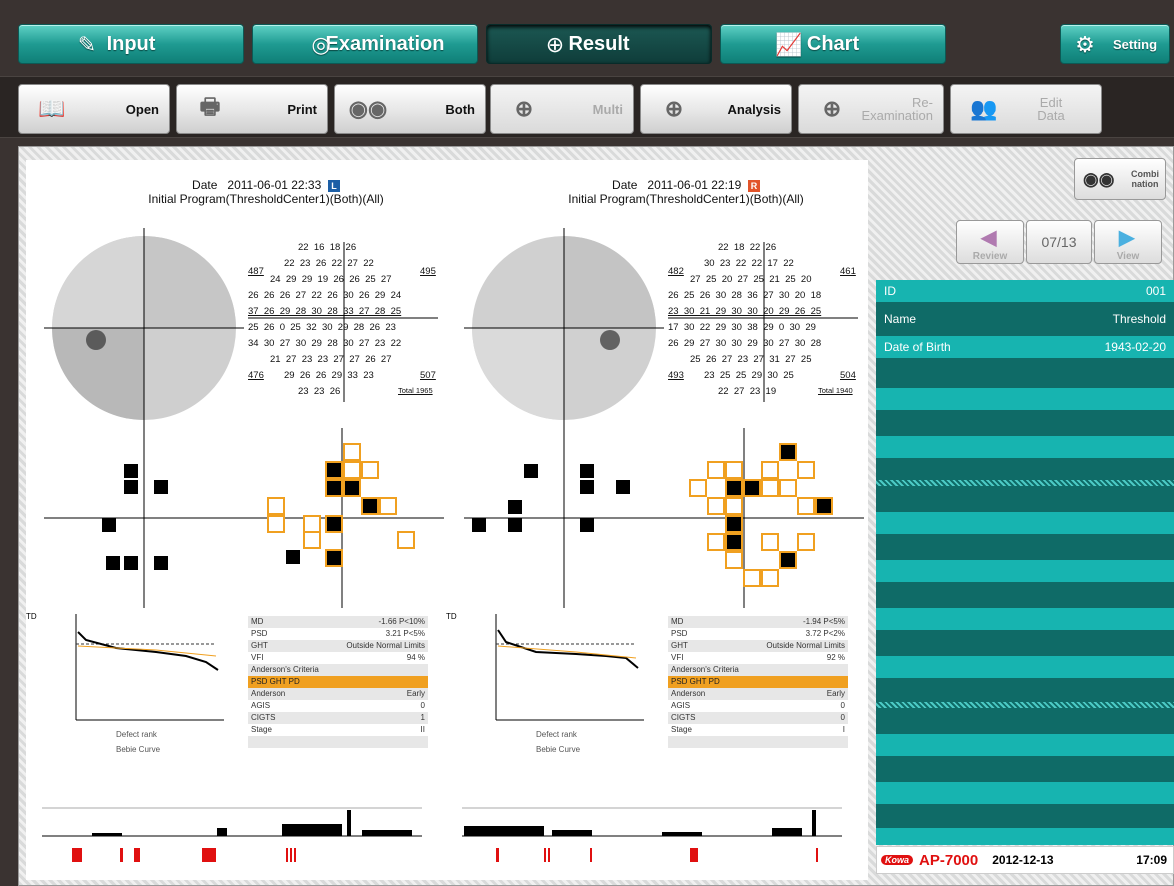  Describe the element at coordinates (949, 860) in the screenshot. I see `model-name: AP-7000` at that location.